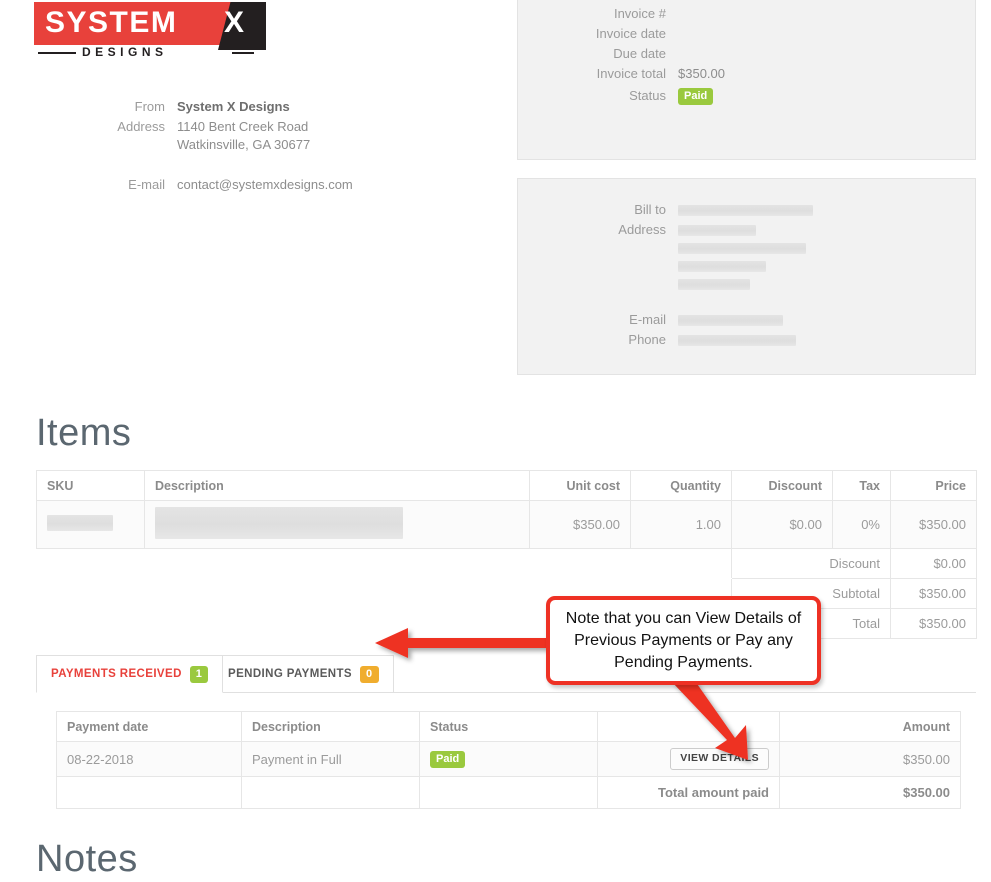  I want to click on redacted-bill-email, so click(730, 321).